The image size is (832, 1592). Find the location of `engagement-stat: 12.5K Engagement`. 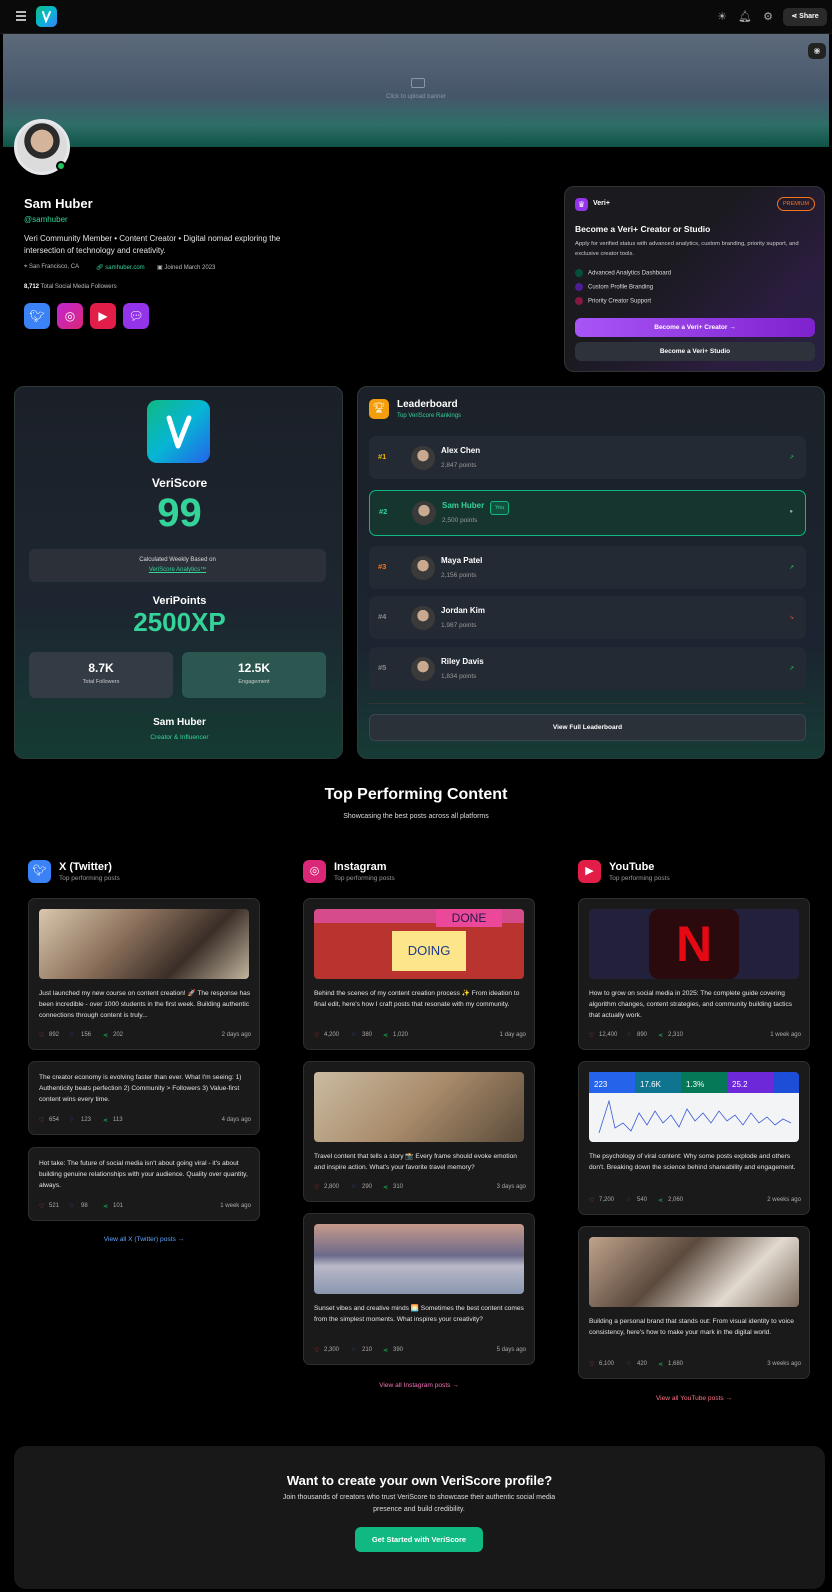

engagement-stat: 12.5K Engagement is located at coordinates (254, 675).